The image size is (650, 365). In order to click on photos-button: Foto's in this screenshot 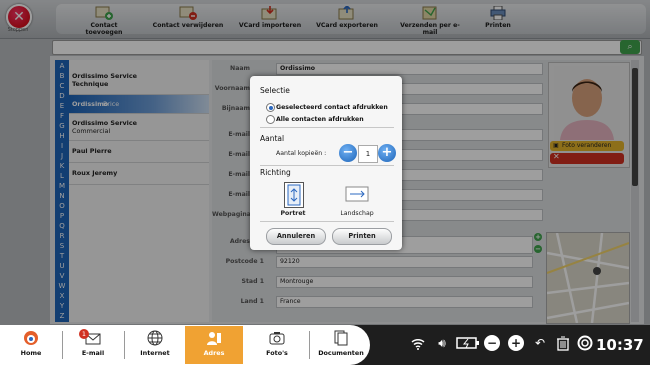, I will do `click(277, 345)`.